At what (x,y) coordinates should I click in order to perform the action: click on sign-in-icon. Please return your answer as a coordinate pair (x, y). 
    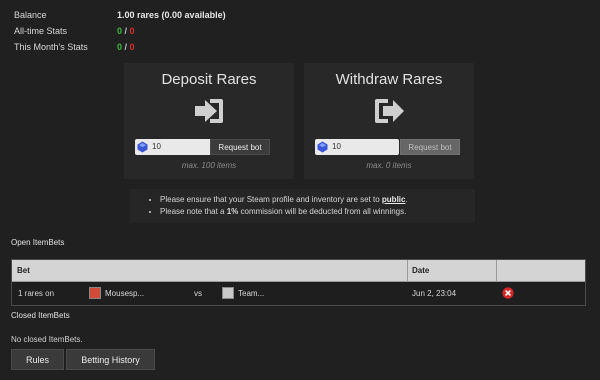
    Looking at the image, I should click on (209, 111).